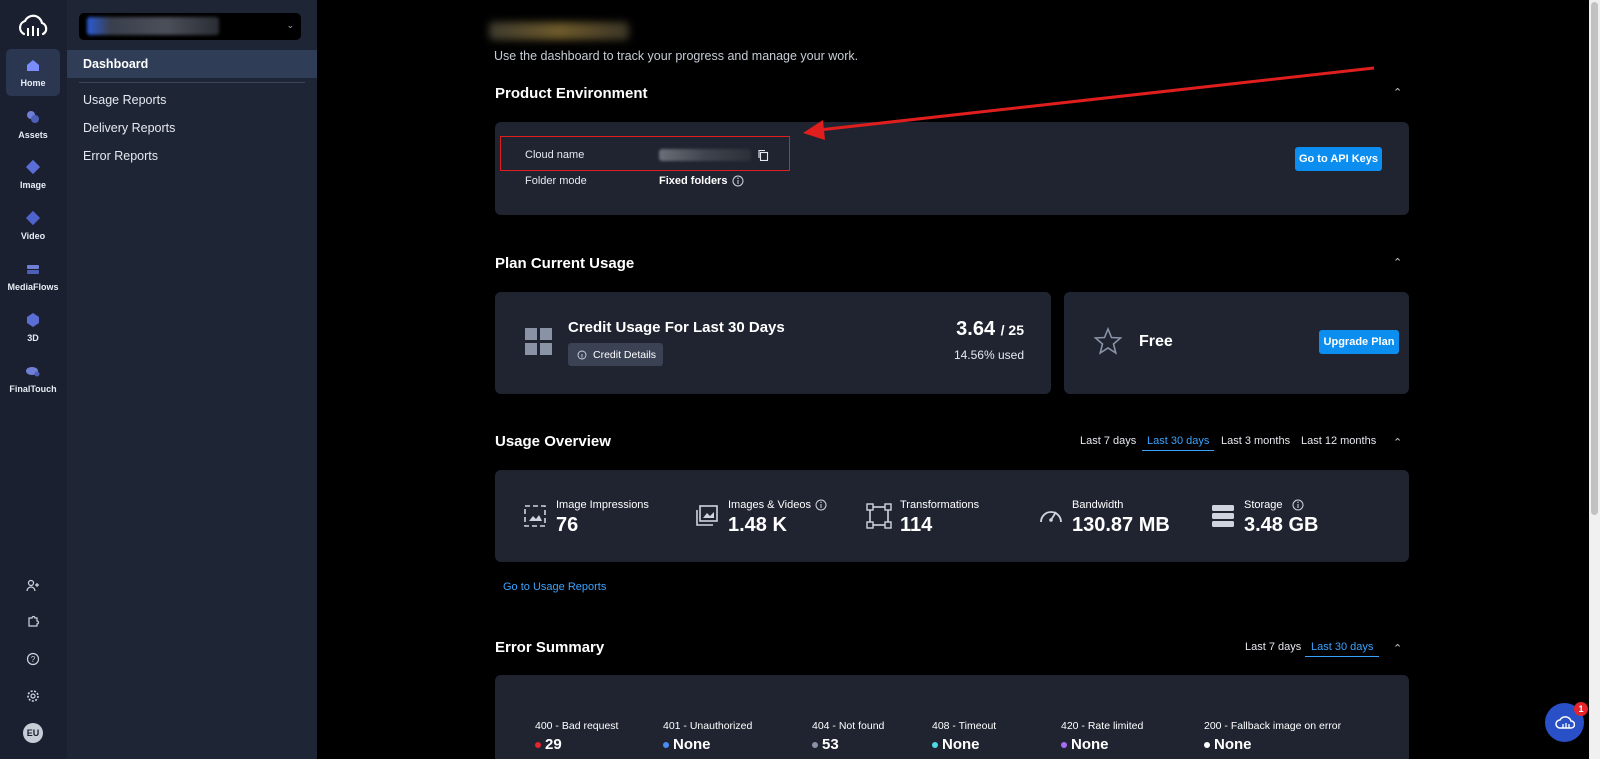 Image resolution: width=1600 pixels, height=759 pixels. Describe the element at coordinates (33, 236) in the screenshot. I see `rail-item-label: Video` at that location.